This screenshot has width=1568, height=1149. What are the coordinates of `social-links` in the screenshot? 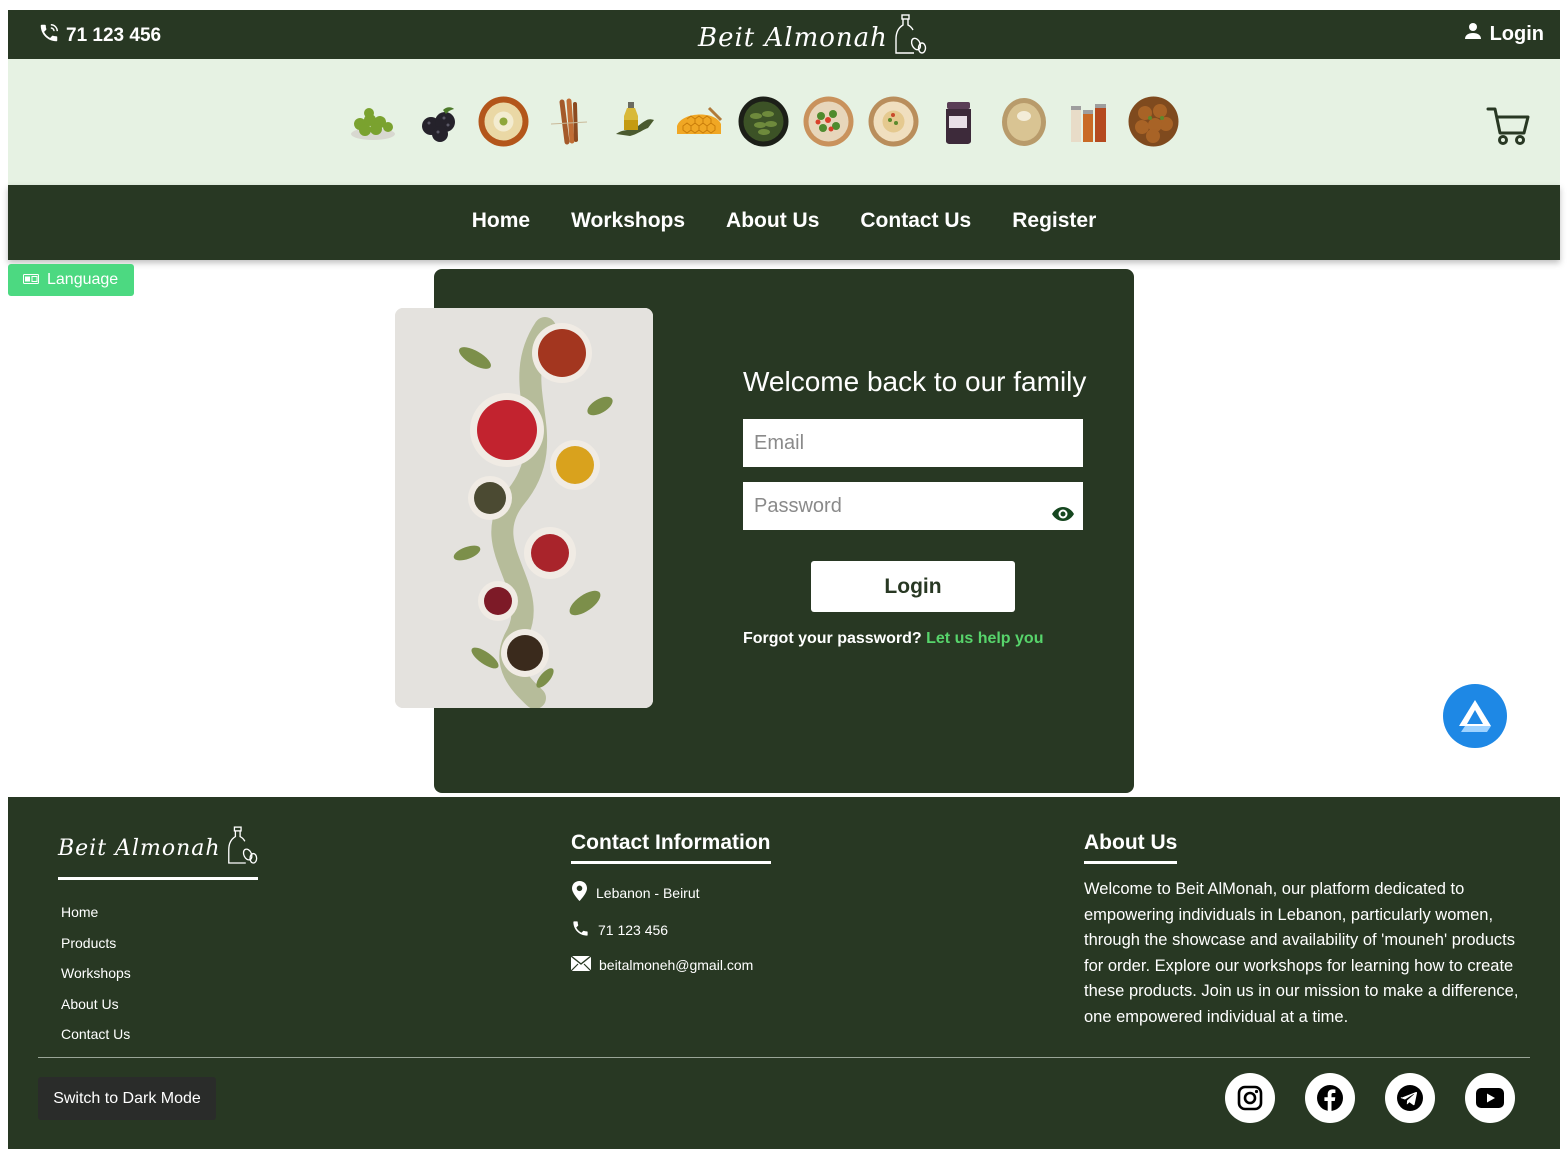 It's located at (1370, 1098).